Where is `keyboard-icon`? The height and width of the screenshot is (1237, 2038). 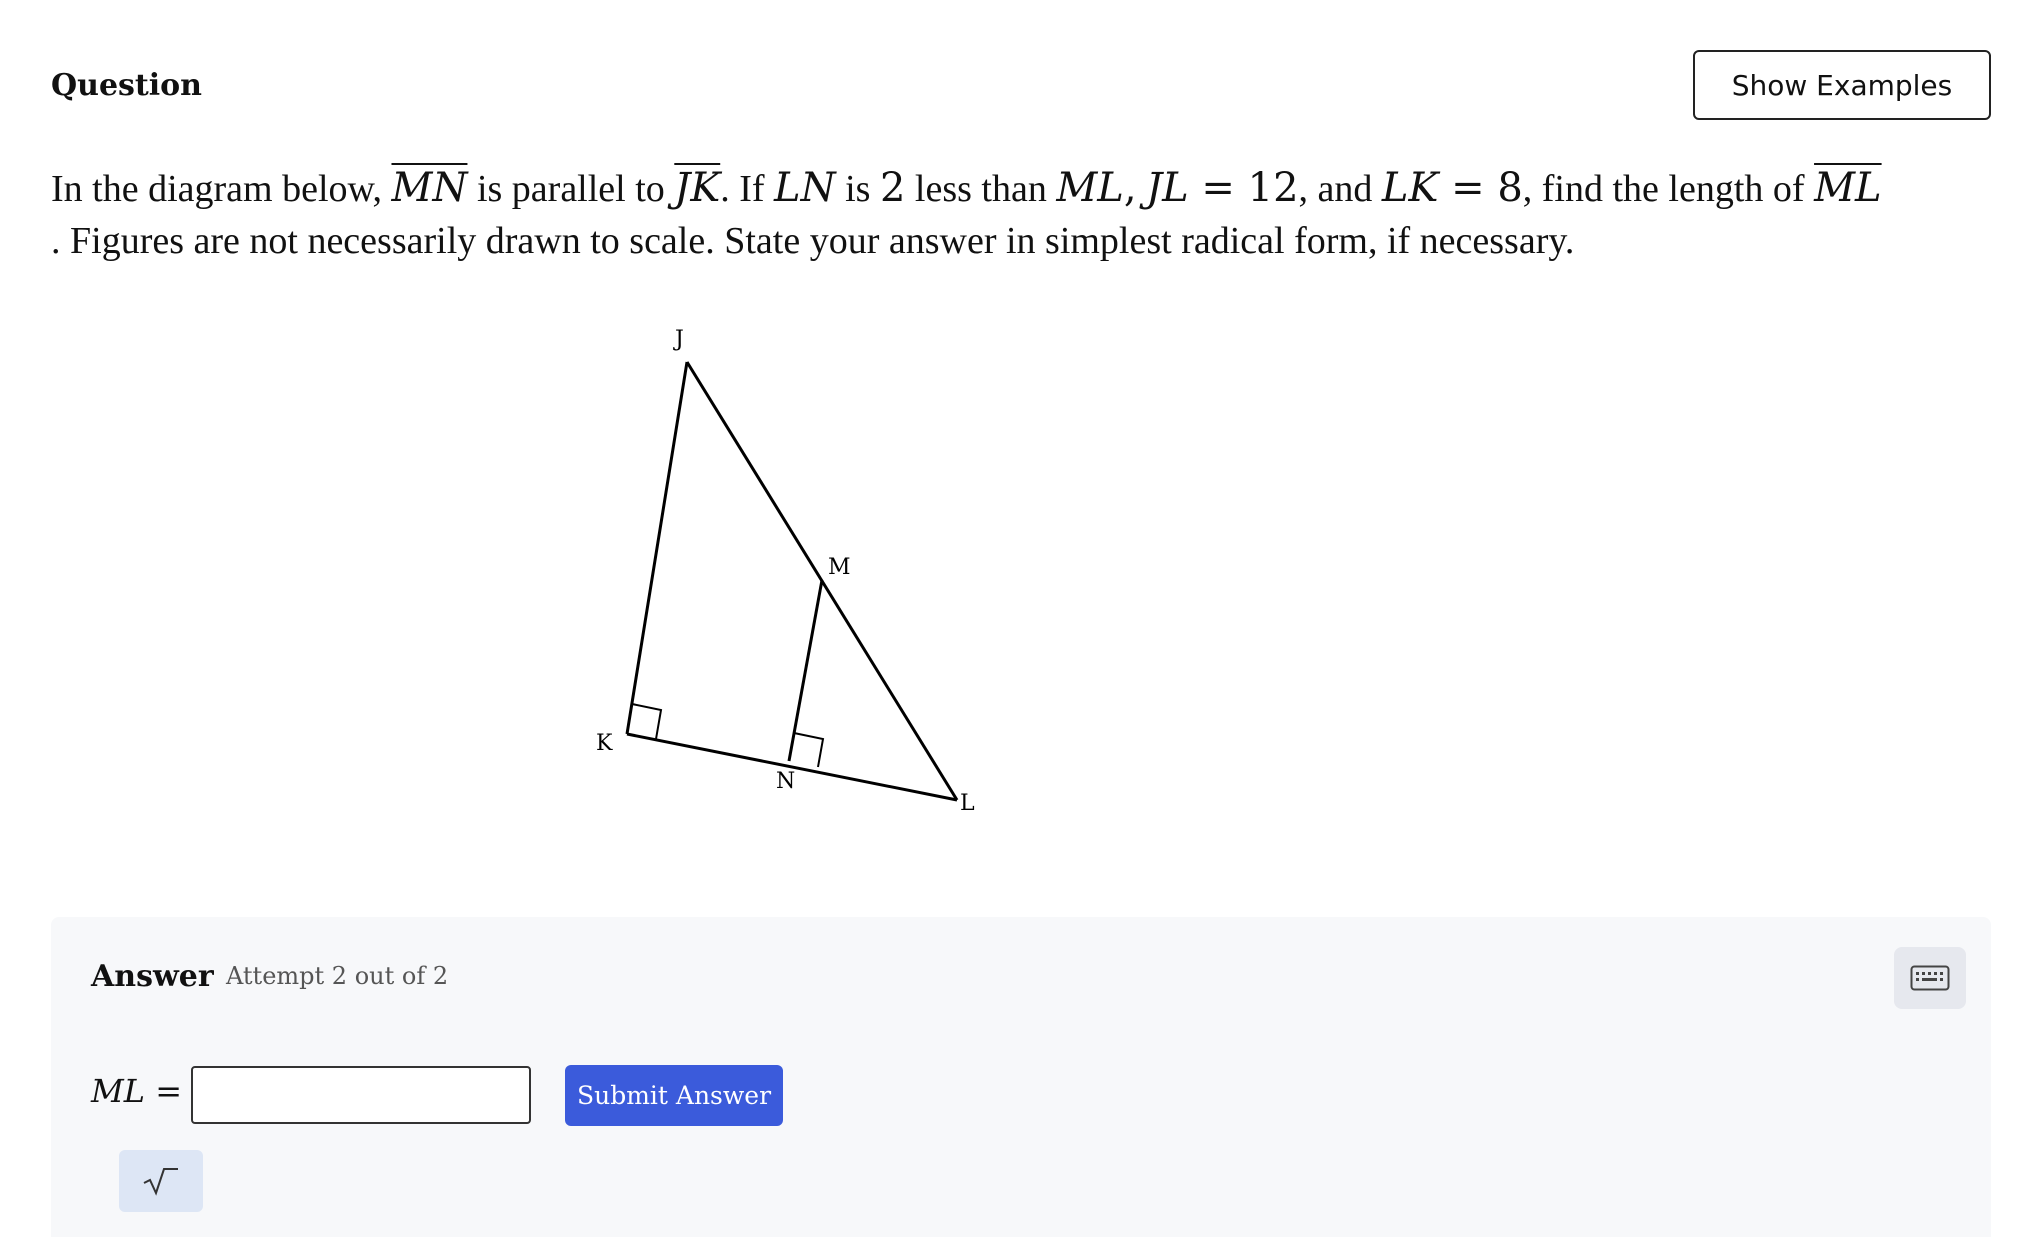 keyboard-icon is located at coordinates (1930, 978).